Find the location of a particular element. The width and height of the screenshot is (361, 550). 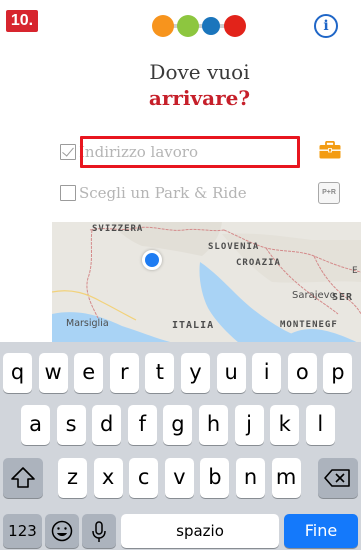

key-v: v is located at coordinates (179, 478).